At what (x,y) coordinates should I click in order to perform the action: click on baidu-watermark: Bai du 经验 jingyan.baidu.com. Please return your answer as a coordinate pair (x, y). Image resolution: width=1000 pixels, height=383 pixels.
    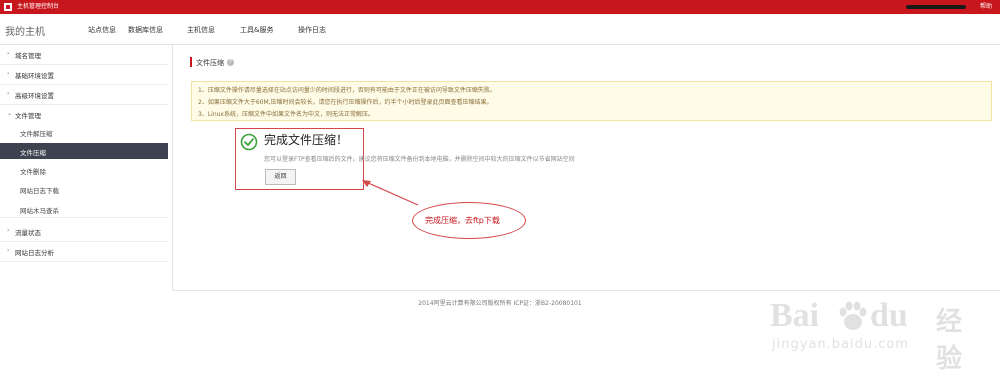
    Looking at the image, I should click on (875, 337).